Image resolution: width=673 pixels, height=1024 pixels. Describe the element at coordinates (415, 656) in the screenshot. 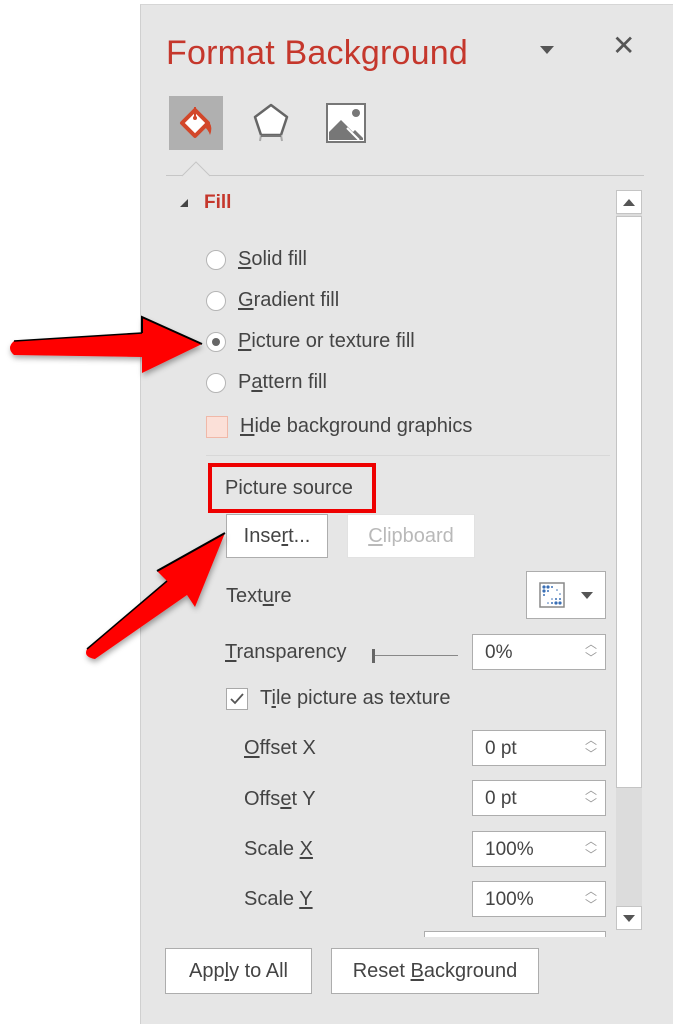

I see `transparency-slider` at that location.